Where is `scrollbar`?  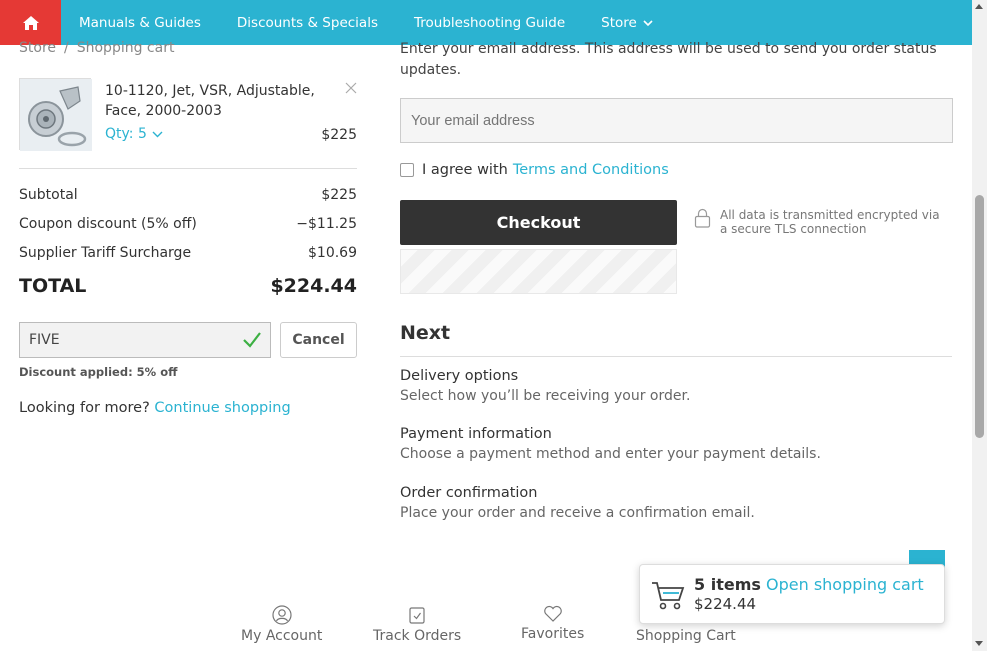 scrollbar is located at coordinates (979, 325).